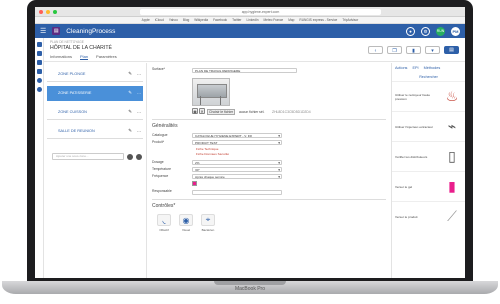  What do you see at coordinates (249, 289) in the screenshot?
I see `laptop-model-label: MacBook Pro` at bounding box center [249, 289].